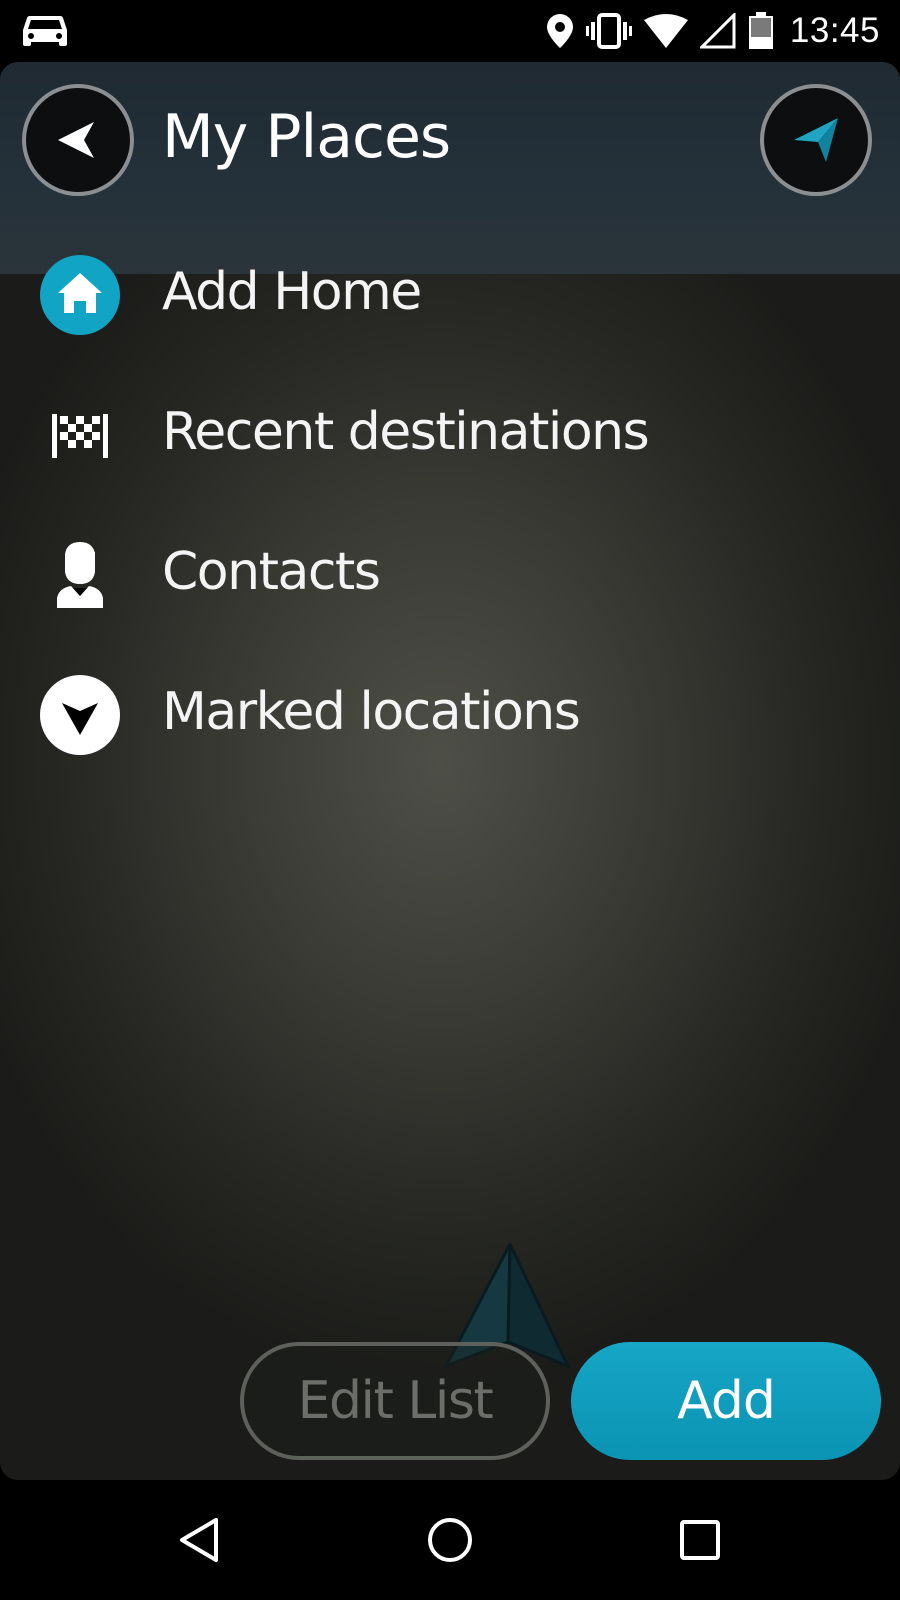 The height and width of the screenshot is (1600, 900). What do you see at coordinates (717, 31) in the screenshot?
I see `cell-signal-icon` at bounding box center [717, 31].